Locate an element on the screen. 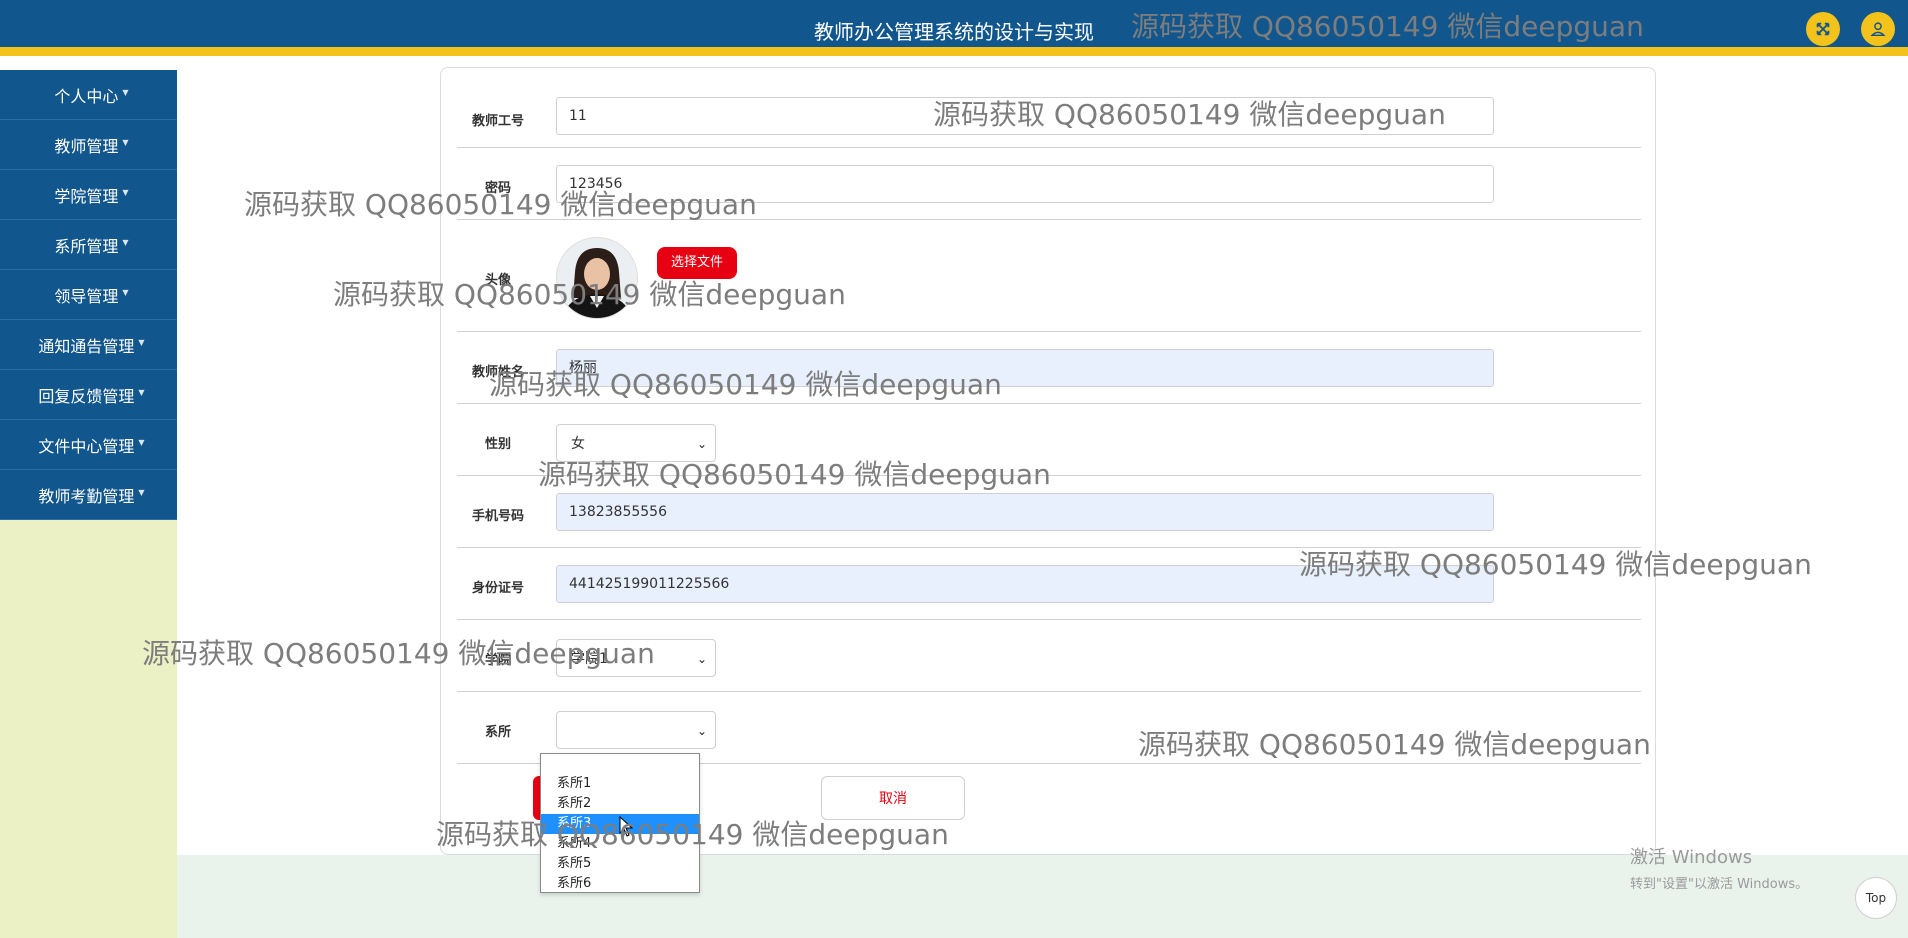 The height and width of the screenshot is (938, 1908). sidebar-item-label: 教师考勤管理 is located at coordinates (86, 496).